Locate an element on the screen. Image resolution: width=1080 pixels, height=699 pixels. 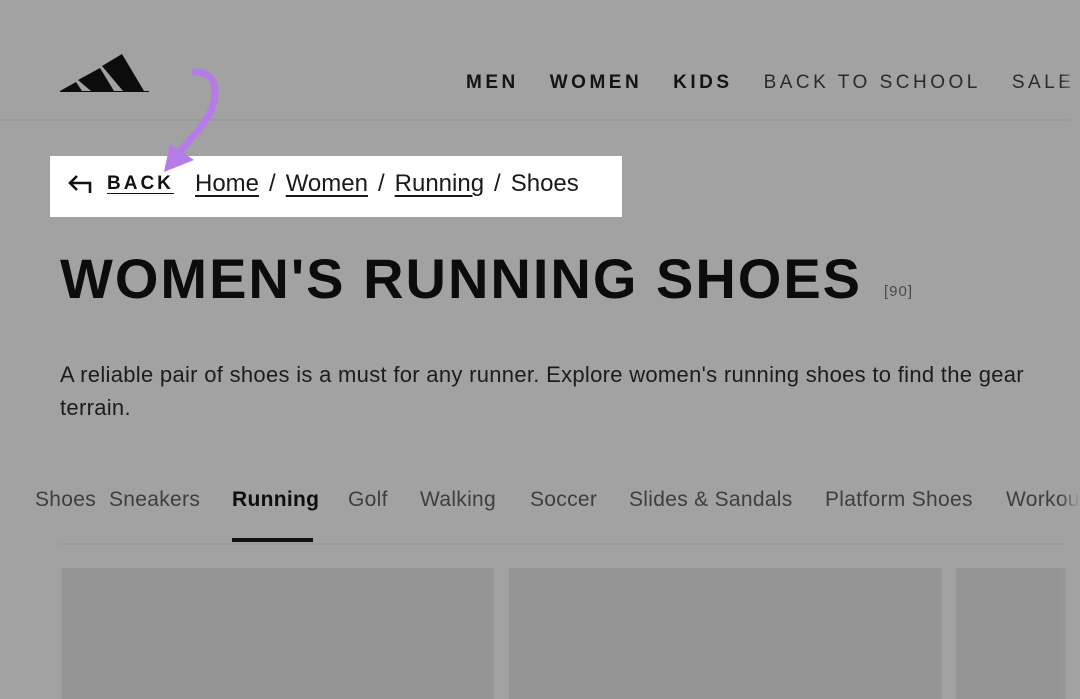
nav-item-back-to-school: BACK TO SCHOOL is located at coordinates (872, 83).